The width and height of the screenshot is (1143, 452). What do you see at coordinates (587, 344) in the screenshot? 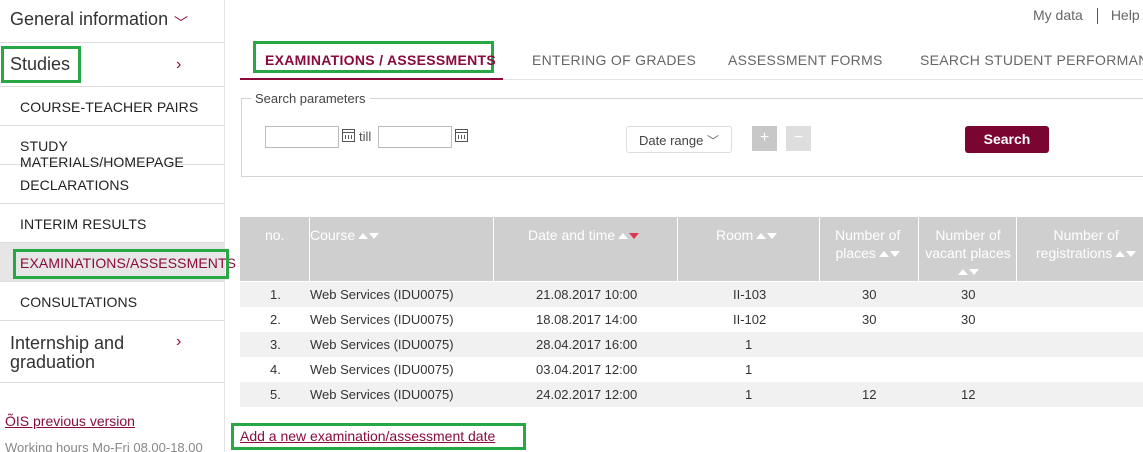
I see `cell-date: 28.04.2017 16:00` at bounding box center [587, 344].